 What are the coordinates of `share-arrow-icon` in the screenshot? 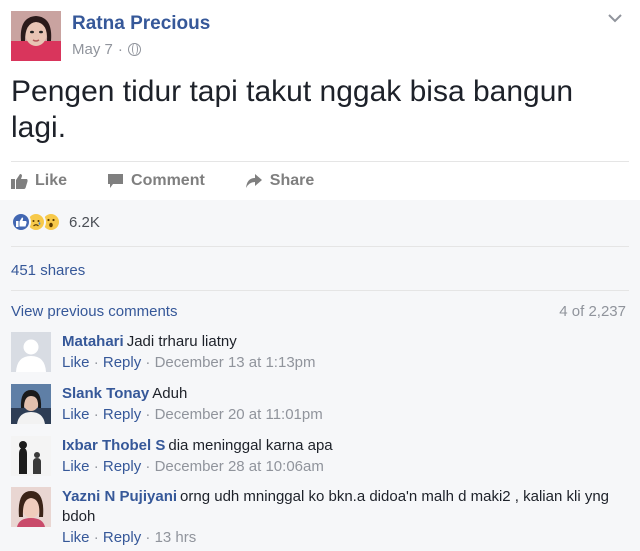 It's located at (253, 181).